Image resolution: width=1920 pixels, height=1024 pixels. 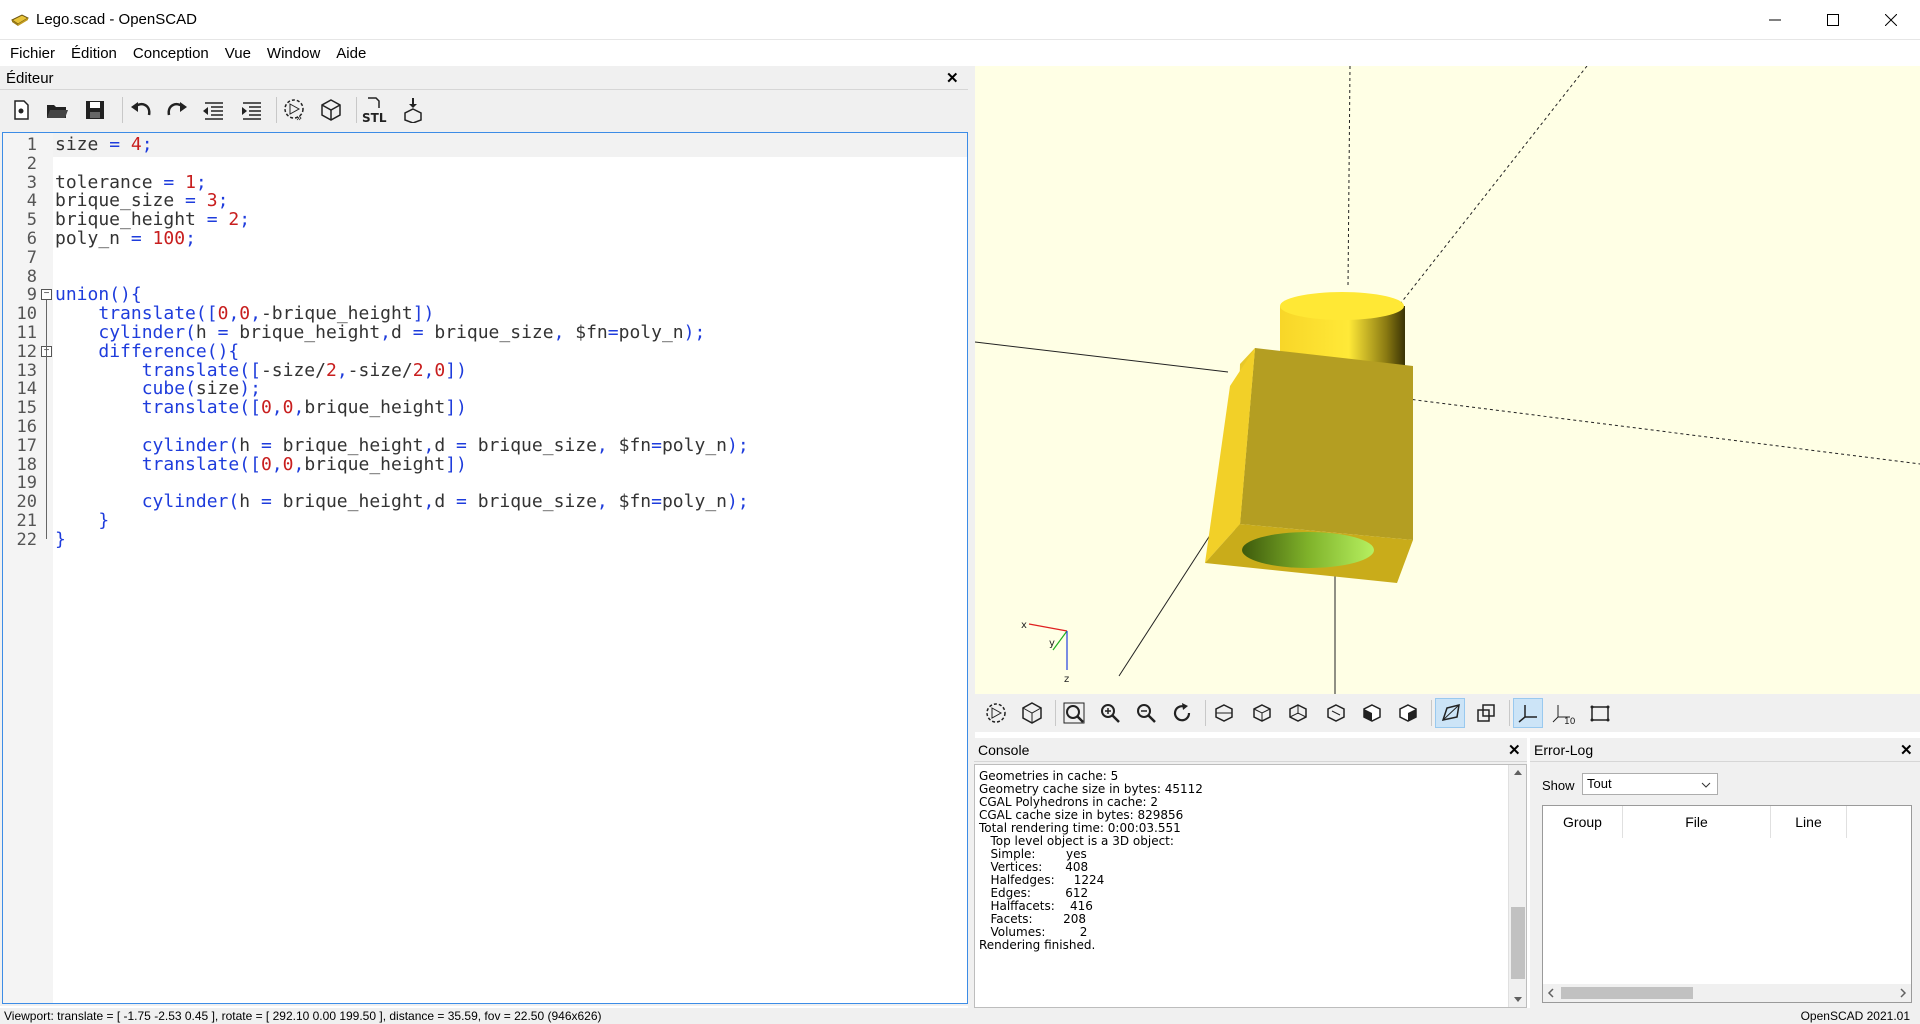 I want to click on column-header-line: Line, so click(x=1809, y=822).